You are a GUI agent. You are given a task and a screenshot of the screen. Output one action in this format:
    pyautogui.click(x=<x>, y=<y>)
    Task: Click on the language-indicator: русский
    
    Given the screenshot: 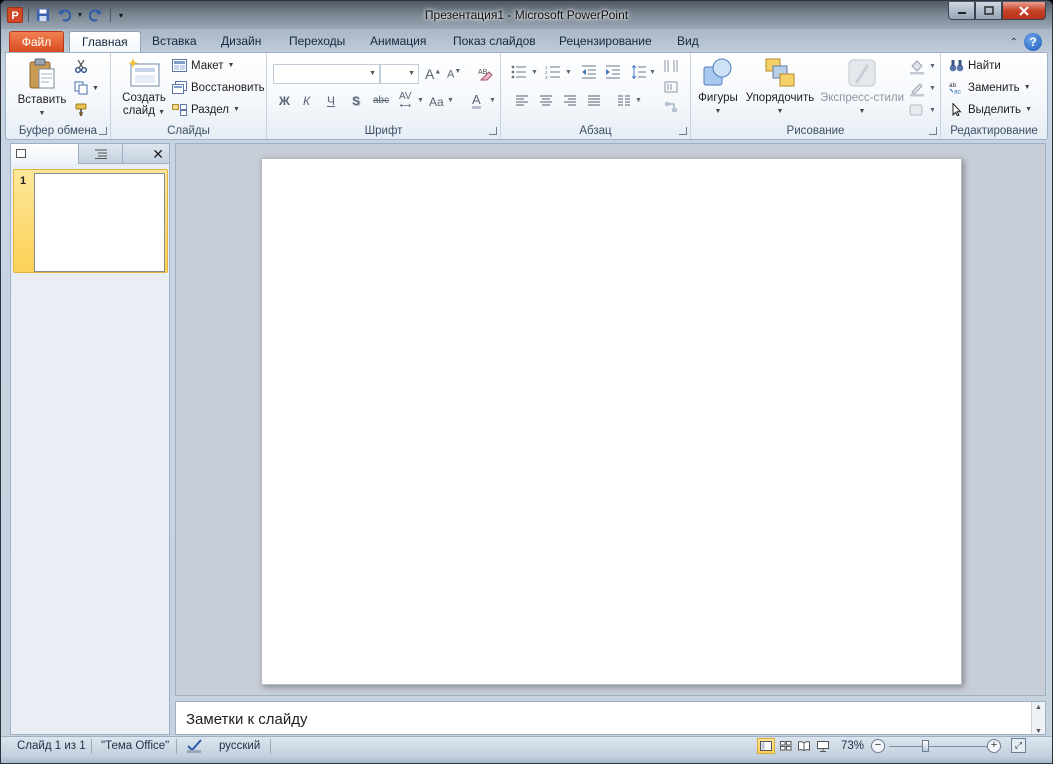 What is the action you would take?
    pyautogui.click(x=239, y=746)
    